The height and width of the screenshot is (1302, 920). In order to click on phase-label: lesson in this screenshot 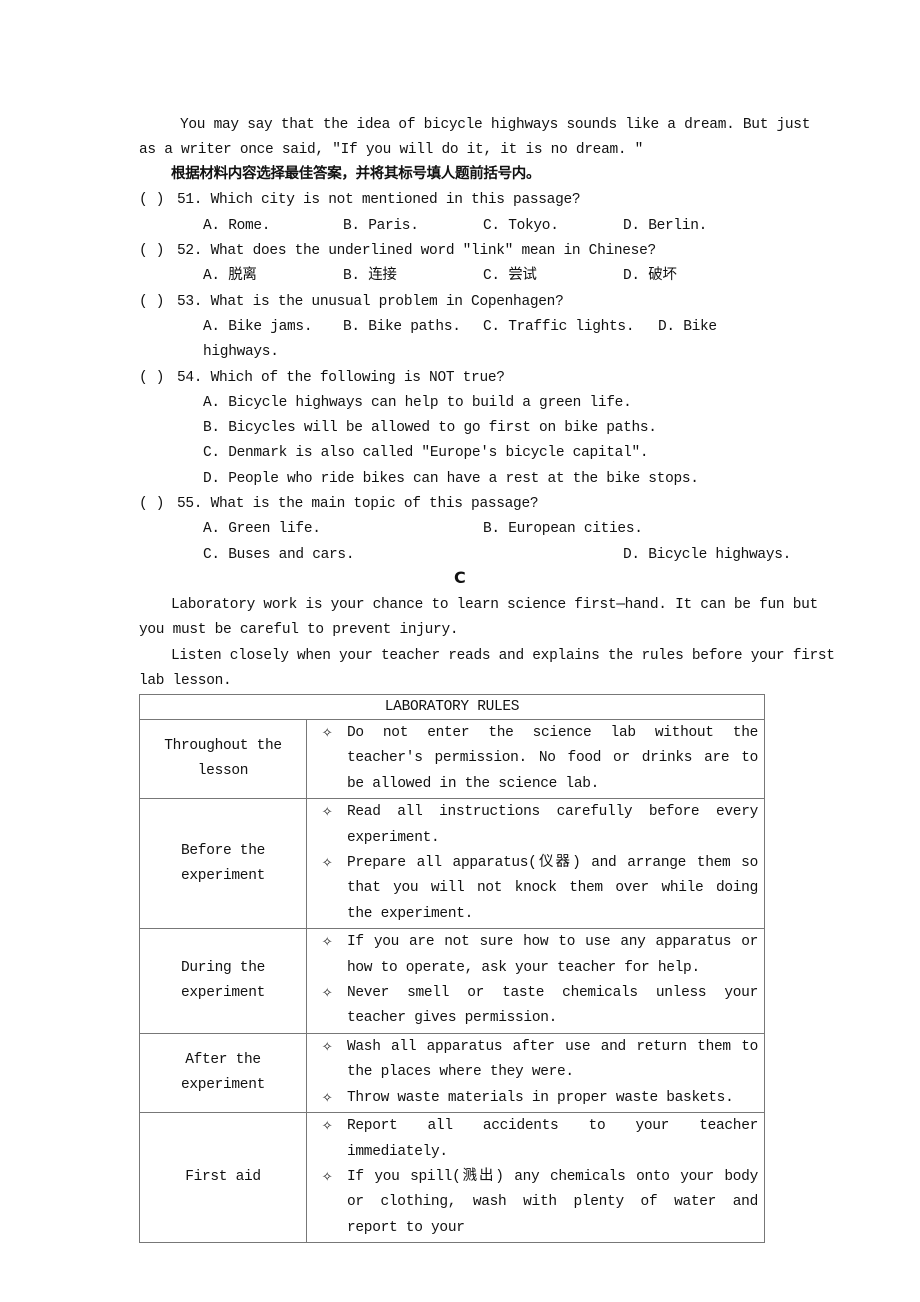, I will do `click(223, 771)`.